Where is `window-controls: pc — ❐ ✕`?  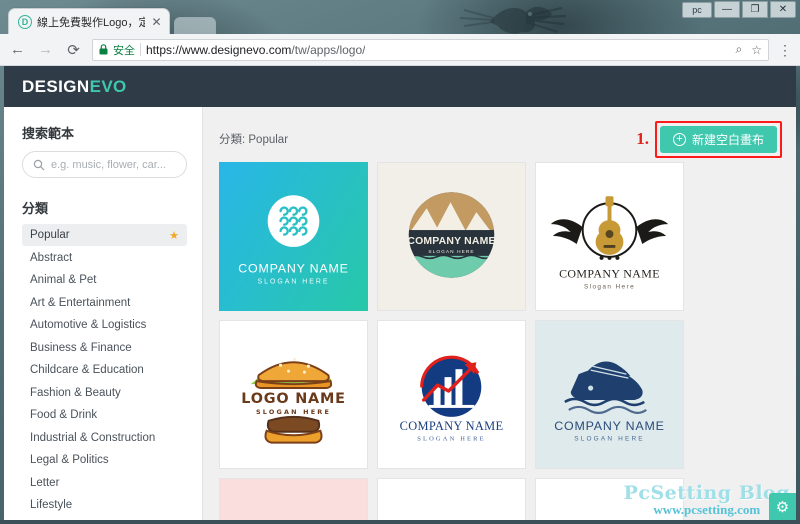
window-controls: pc — ❐ ✕ is located at coordinates (739, 9).